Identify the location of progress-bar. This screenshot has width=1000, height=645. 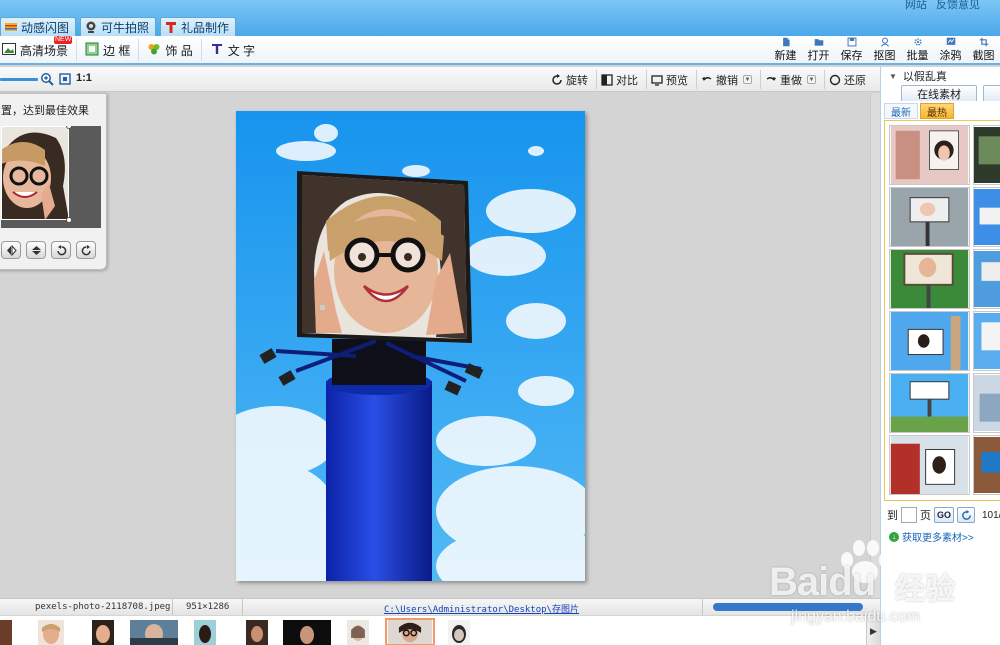
(788, 607).